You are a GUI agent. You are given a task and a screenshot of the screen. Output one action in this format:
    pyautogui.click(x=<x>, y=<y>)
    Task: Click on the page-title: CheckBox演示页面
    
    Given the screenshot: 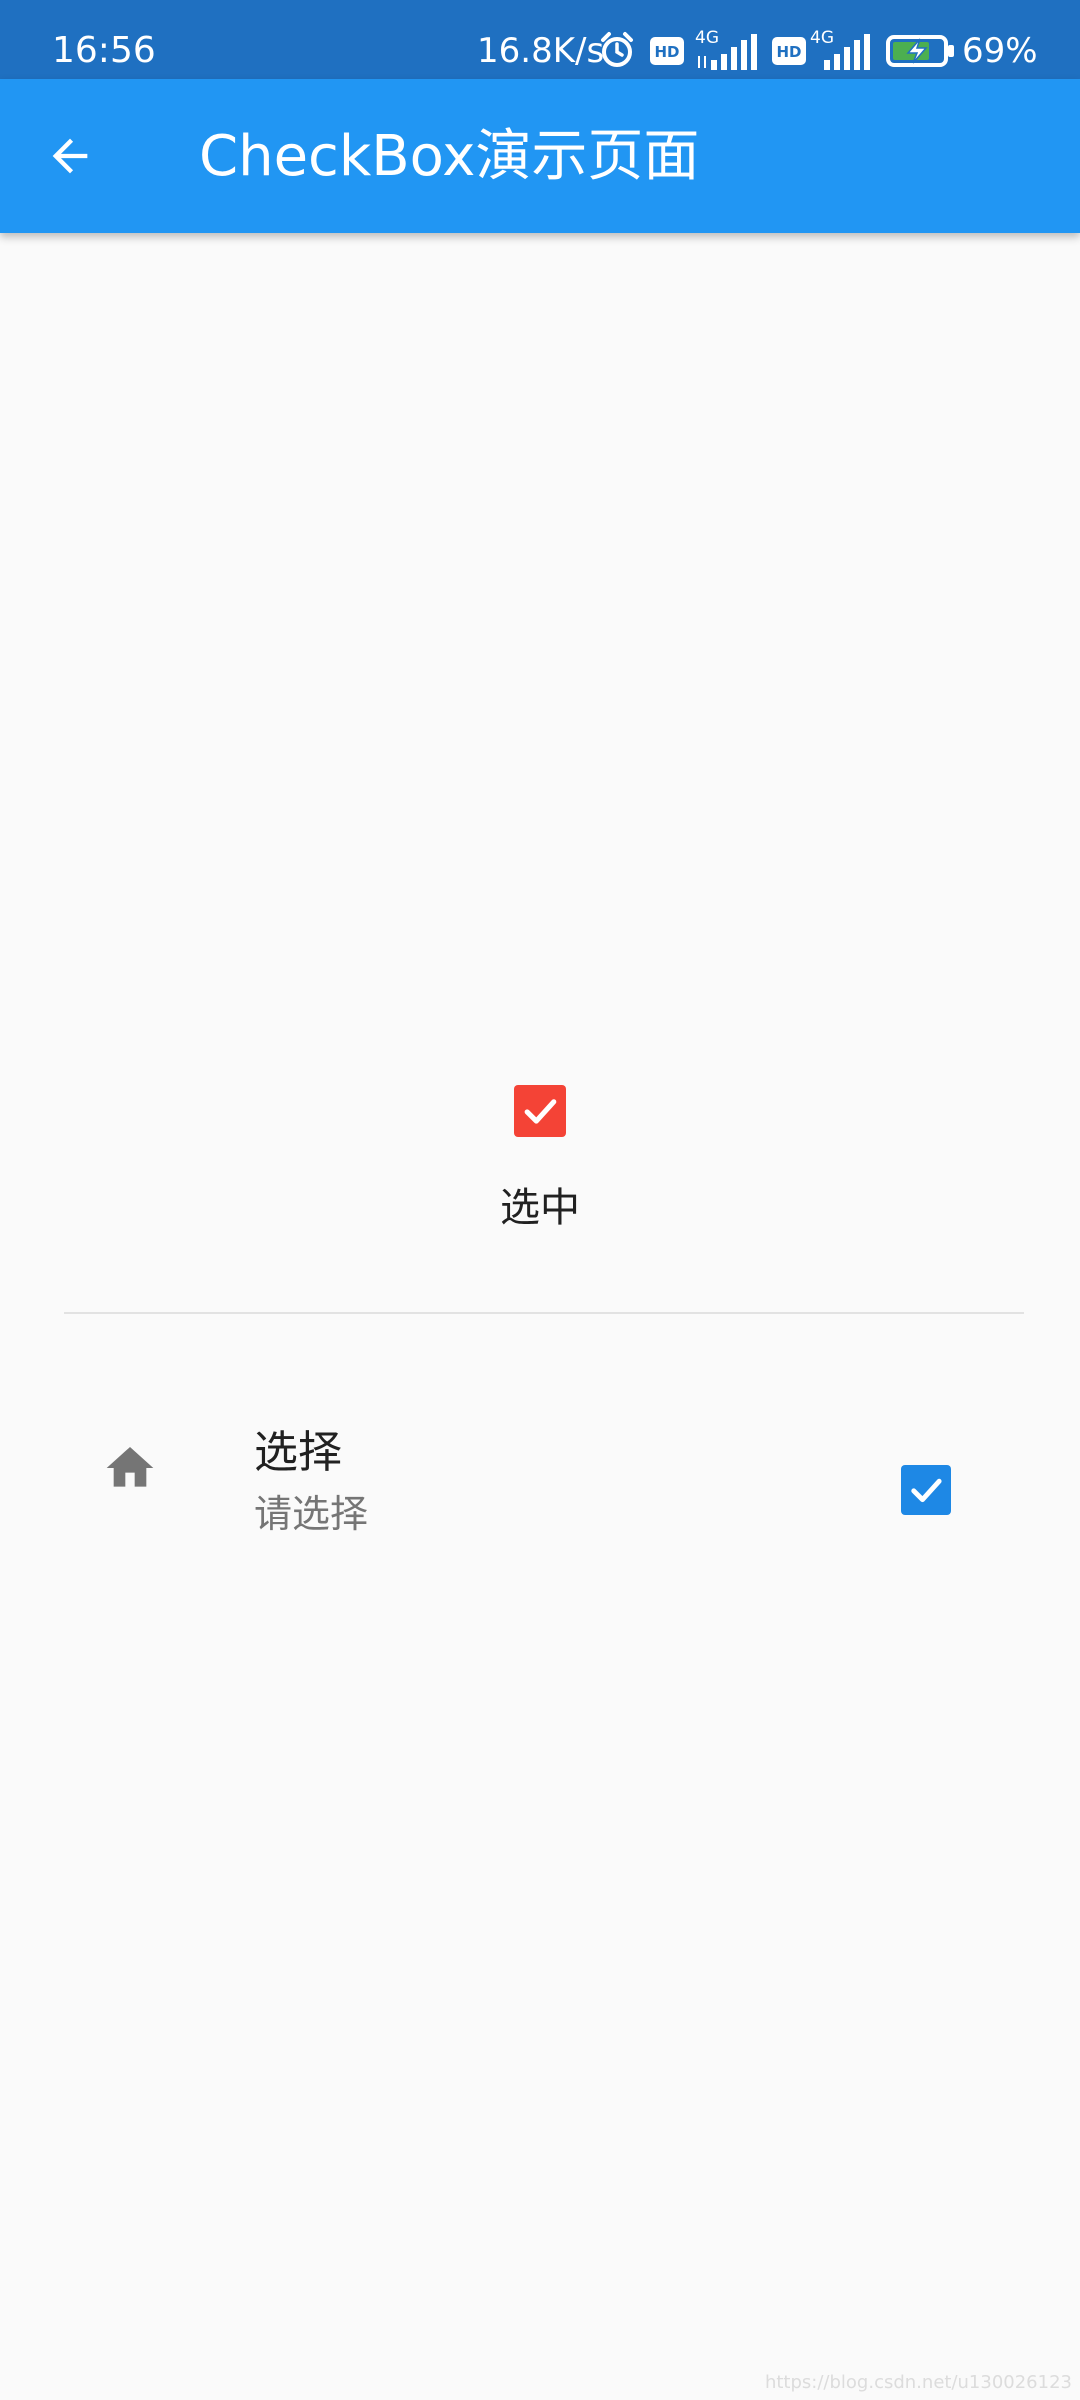 What is the action you would take?
    pyautogui.click(x=449, y=156)
    